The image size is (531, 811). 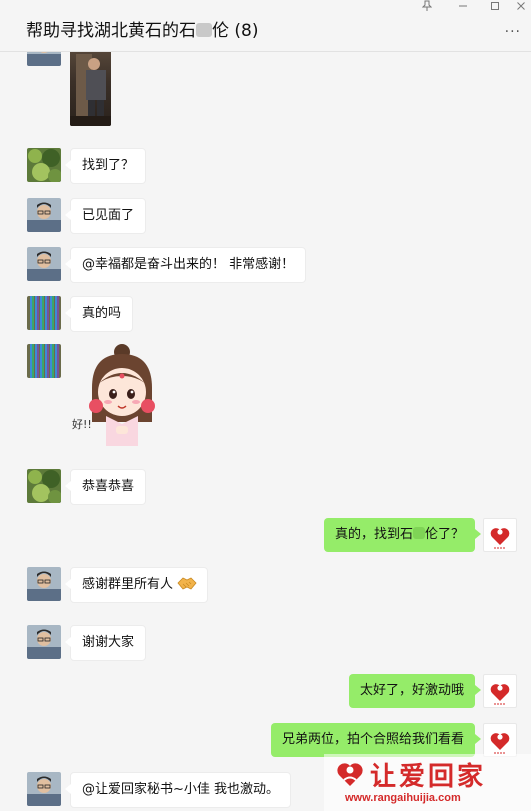 I want to click on close-icon, so click(x=519, y=7).